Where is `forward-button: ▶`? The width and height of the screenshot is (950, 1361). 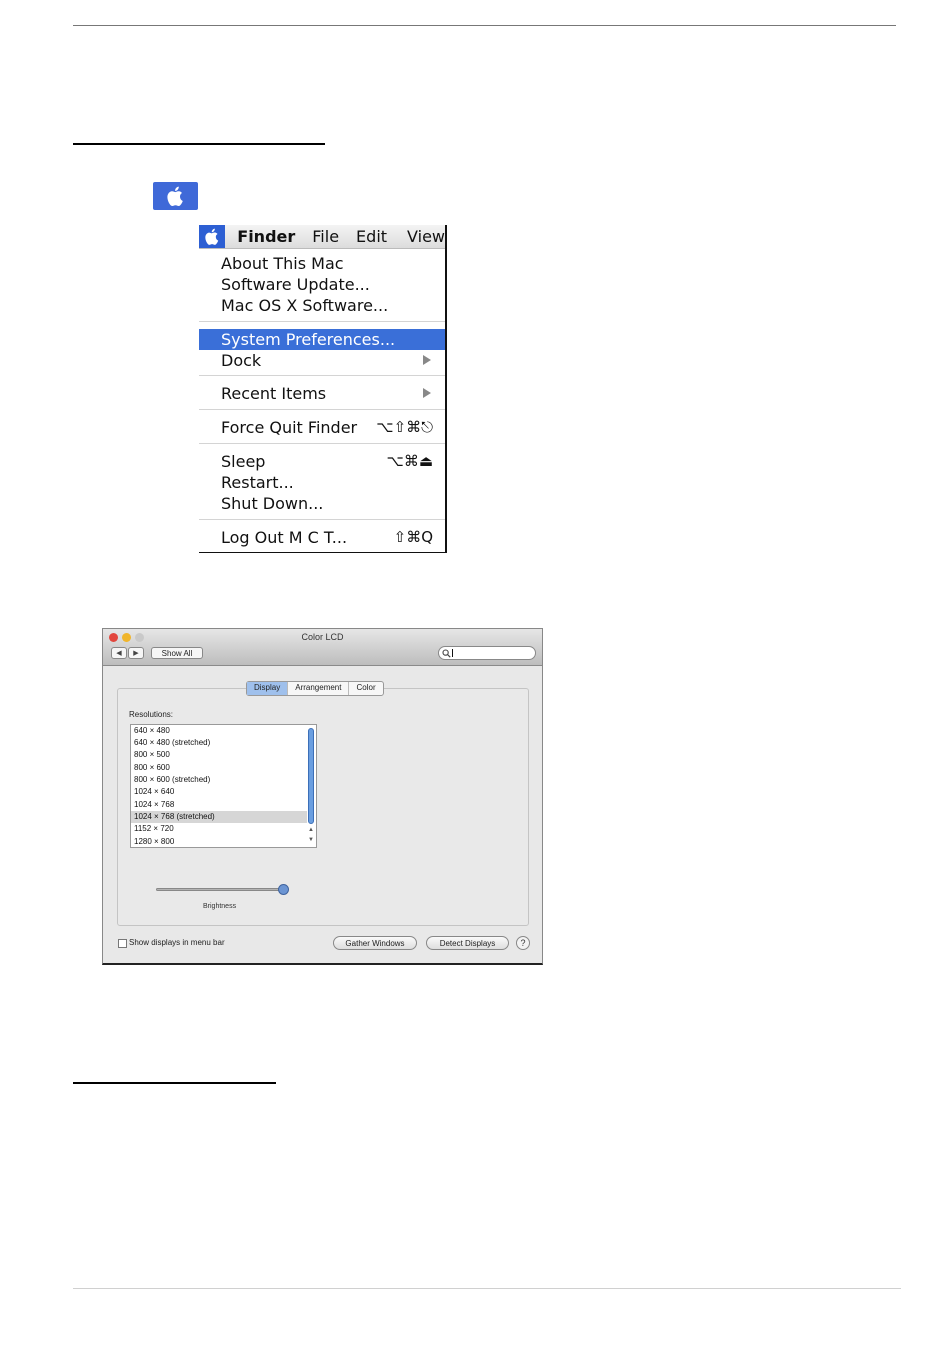 forward-button: ▶ is located at coordinates (136, 653).